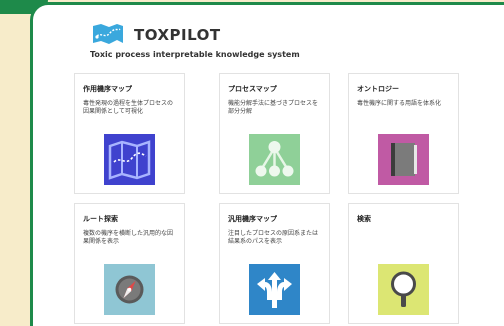 The image size is (504, 326). Describe the element at coordinates (128, 237) in the screenshot. I see `card-description: 複数の機序を横断した汎用的な因果関係を表示` at that location.